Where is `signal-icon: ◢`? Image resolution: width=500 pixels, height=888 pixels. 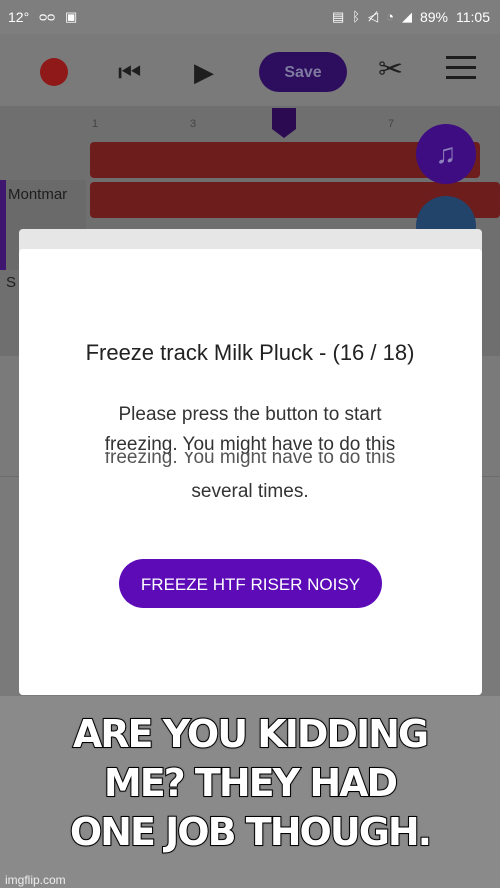 signal-icon: ◢ is located at coordinates (406, 16).